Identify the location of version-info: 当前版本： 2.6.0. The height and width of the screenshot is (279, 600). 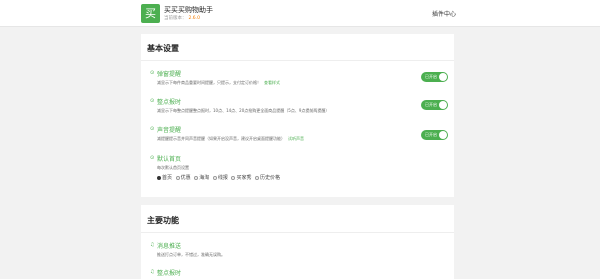
(182, 18).